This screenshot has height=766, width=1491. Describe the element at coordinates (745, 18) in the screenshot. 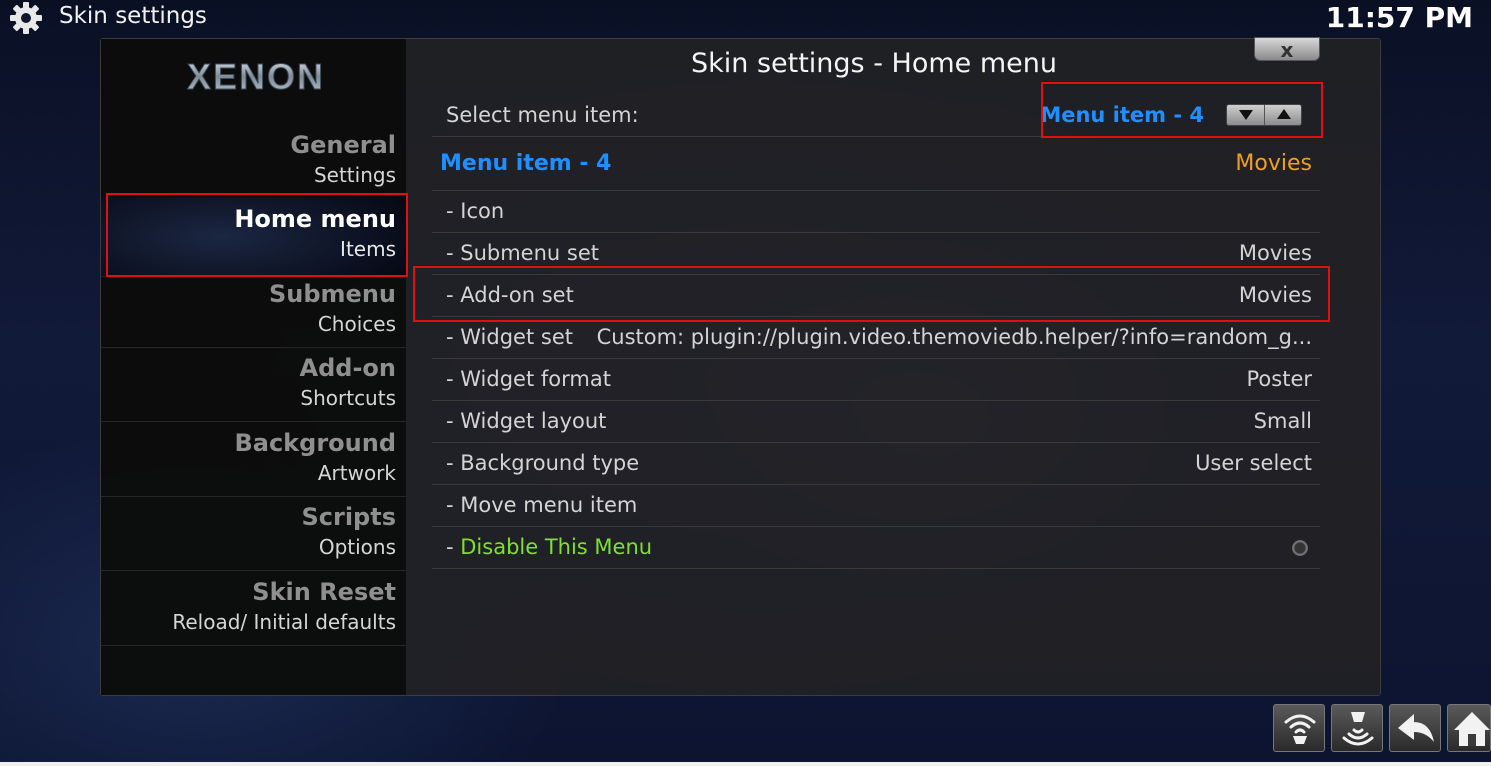

I see `top-bar: Skin settings 11:57 PM` at that location.